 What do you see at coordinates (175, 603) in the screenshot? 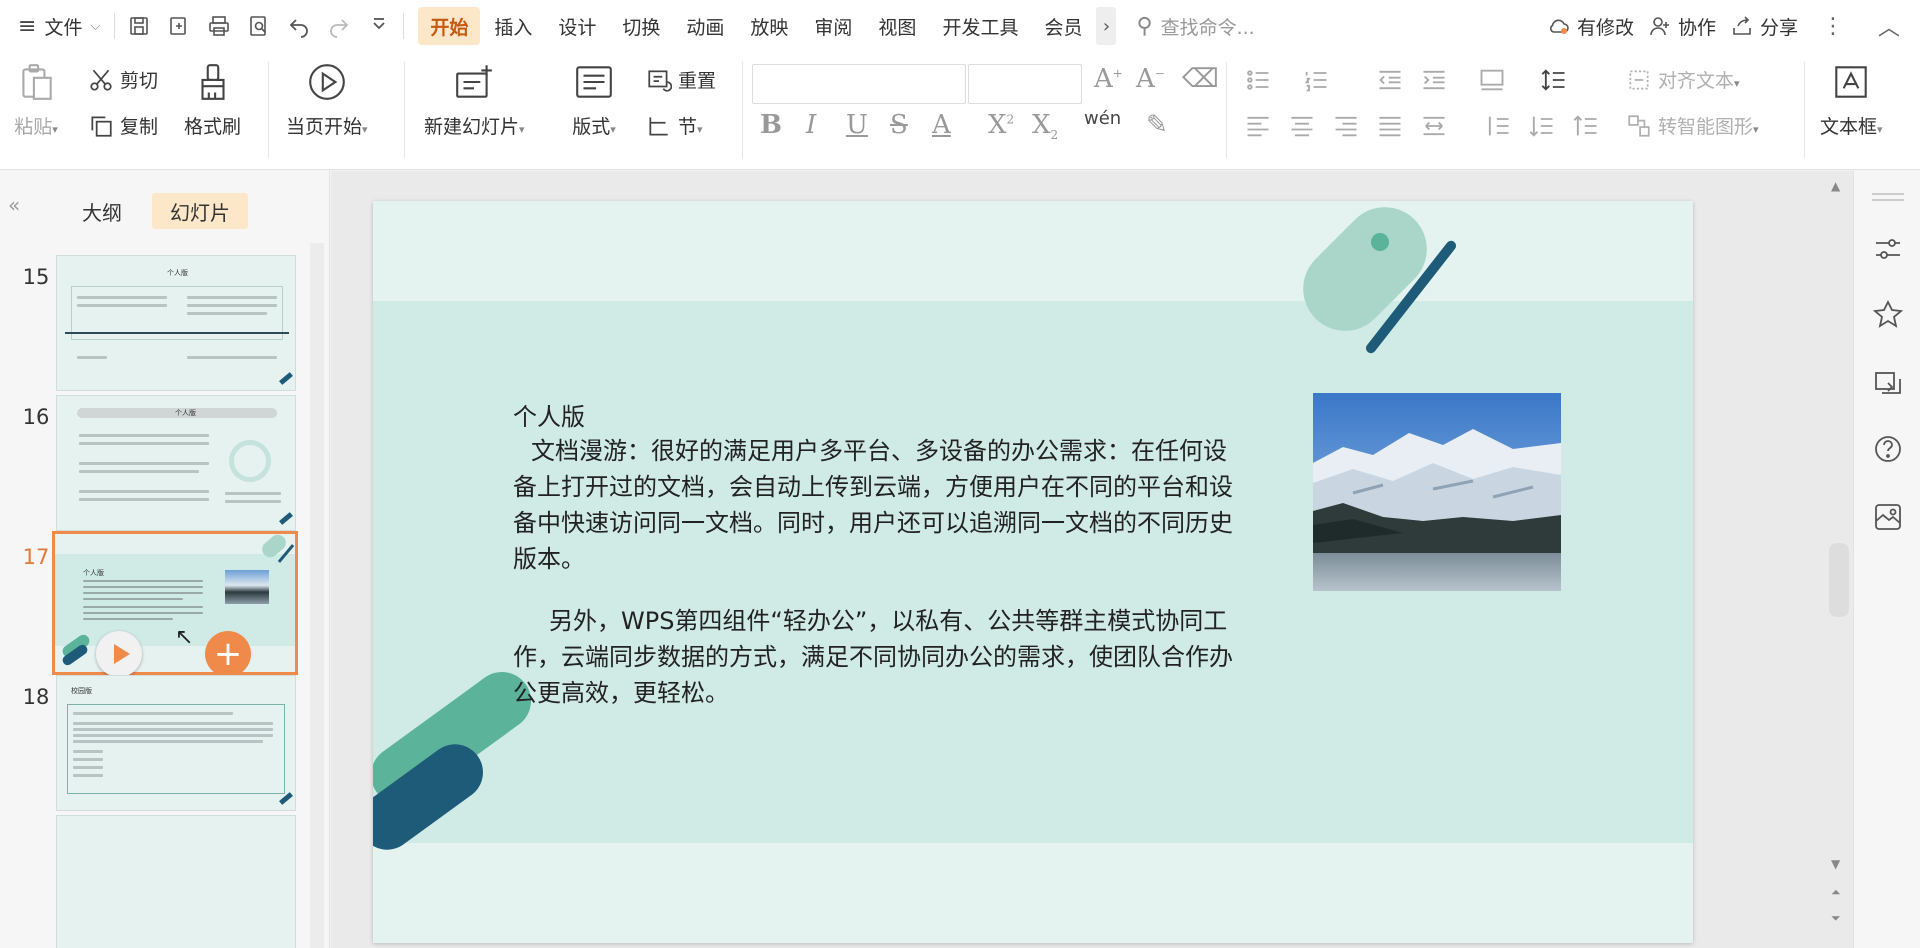
I see `slide-thumbnail-selected: 个人版` at bounding box center [175, 603].